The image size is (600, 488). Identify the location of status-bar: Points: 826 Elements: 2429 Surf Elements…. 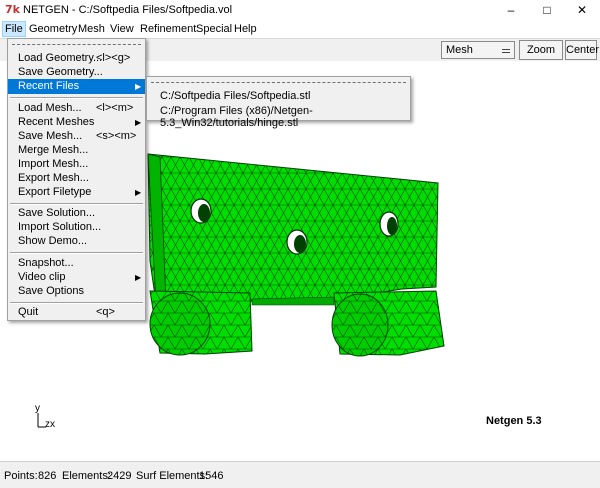
(300, 474).